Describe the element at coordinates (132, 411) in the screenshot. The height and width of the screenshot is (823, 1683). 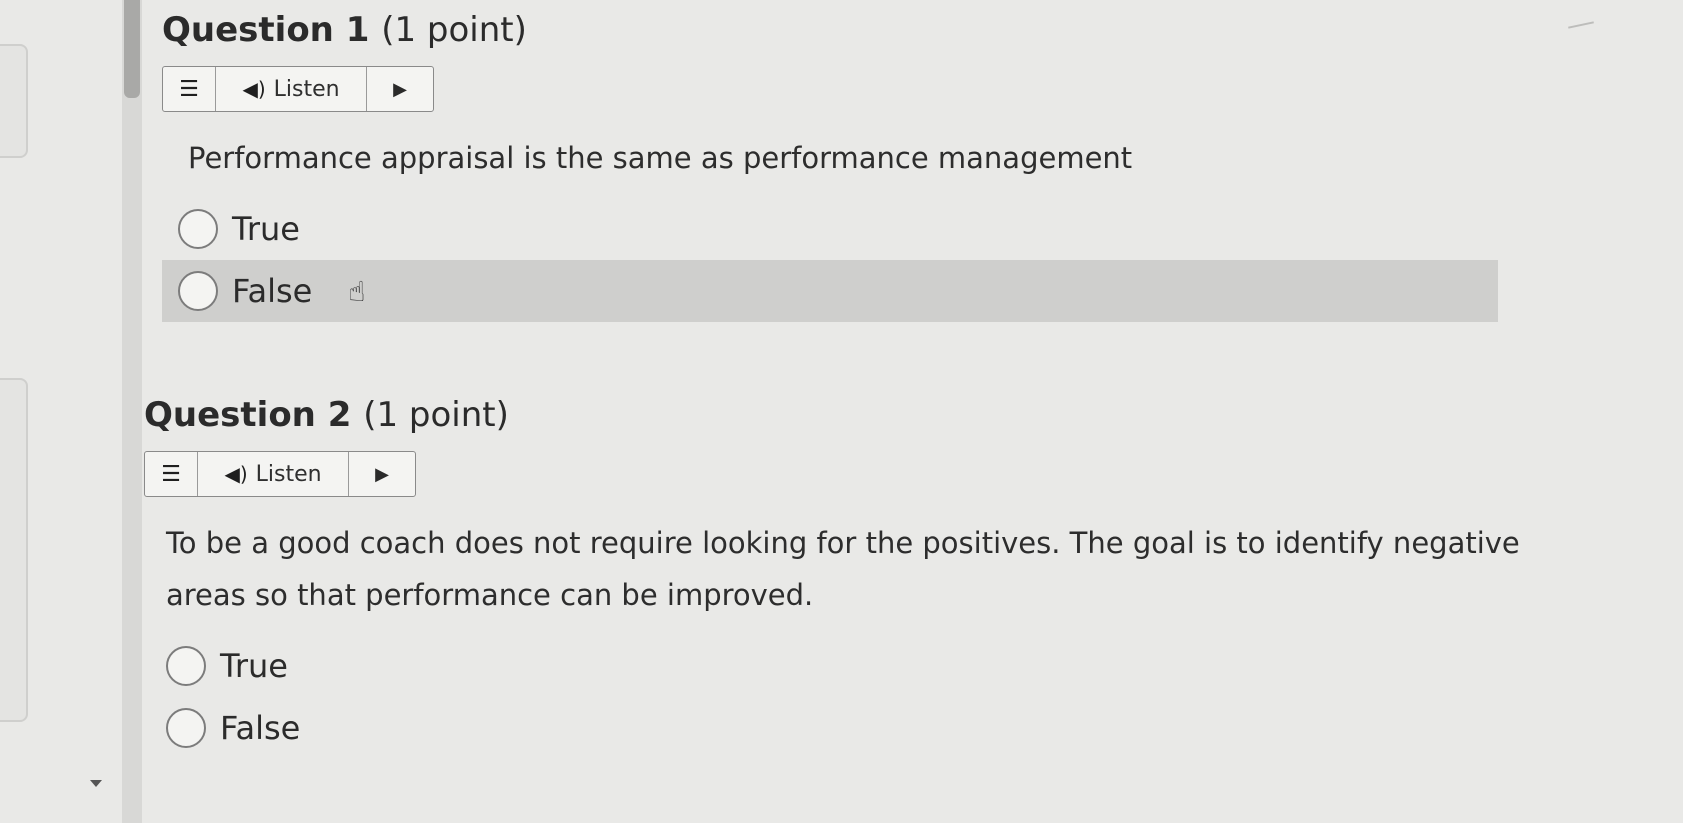
I see `scrollbar-track` at that location.